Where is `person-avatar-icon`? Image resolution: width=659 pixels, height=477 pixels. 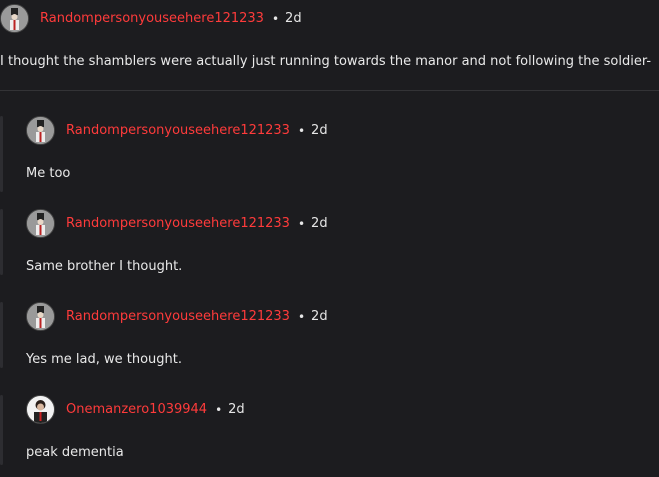 person-avatar-icon is located at coordinates (40, 409).